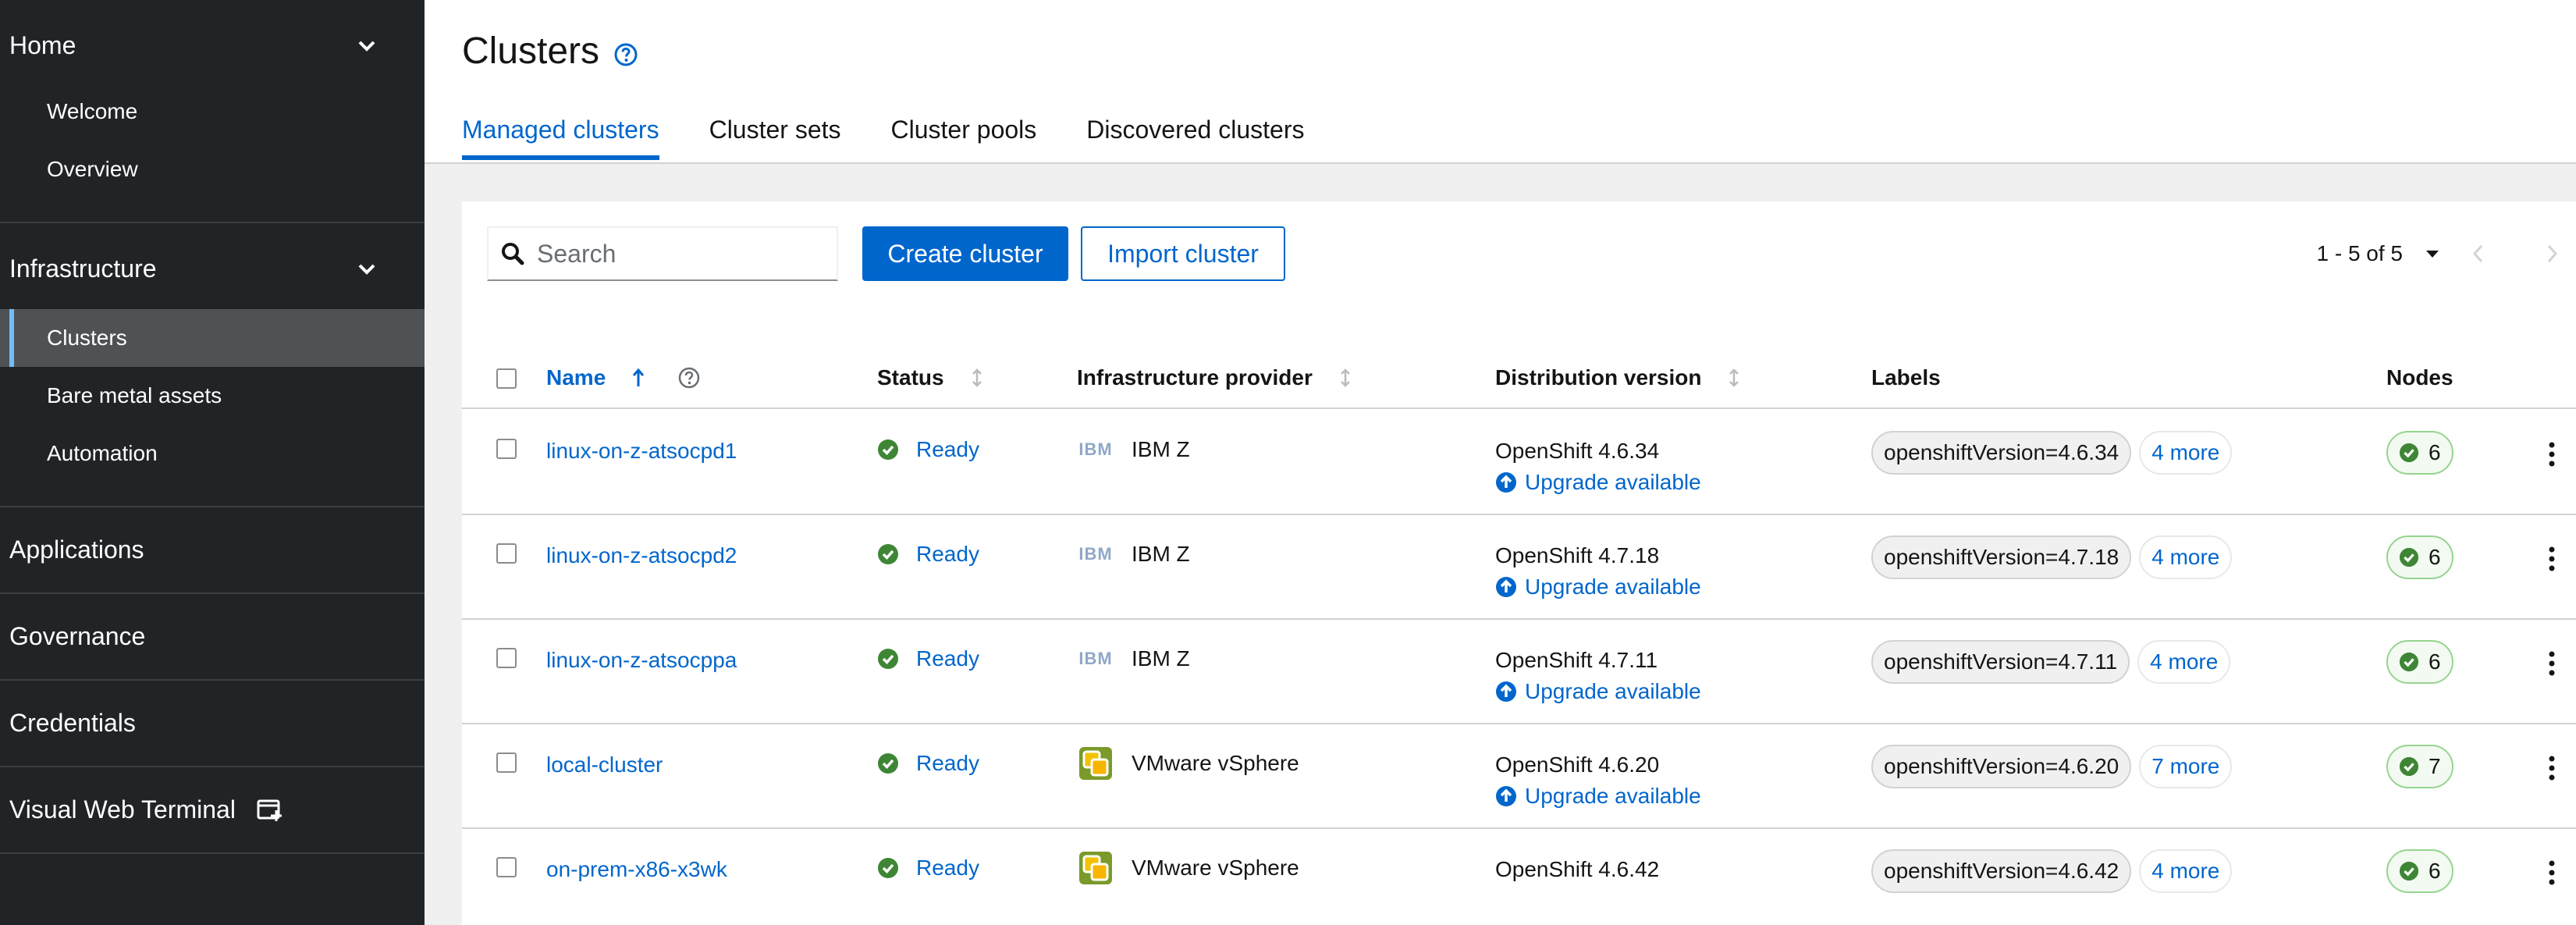 Image resolution: width=2576 pixels, height=925 pixels. I want to click on nav-group-infrastructure-toggle: Infrastructure, so click(213, 268).